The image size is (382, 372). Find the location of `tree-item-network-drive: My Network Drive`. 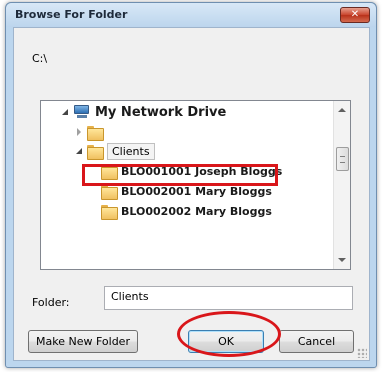

tree-item-network-drive: My Network Drive is located at coordinates (143, 112).